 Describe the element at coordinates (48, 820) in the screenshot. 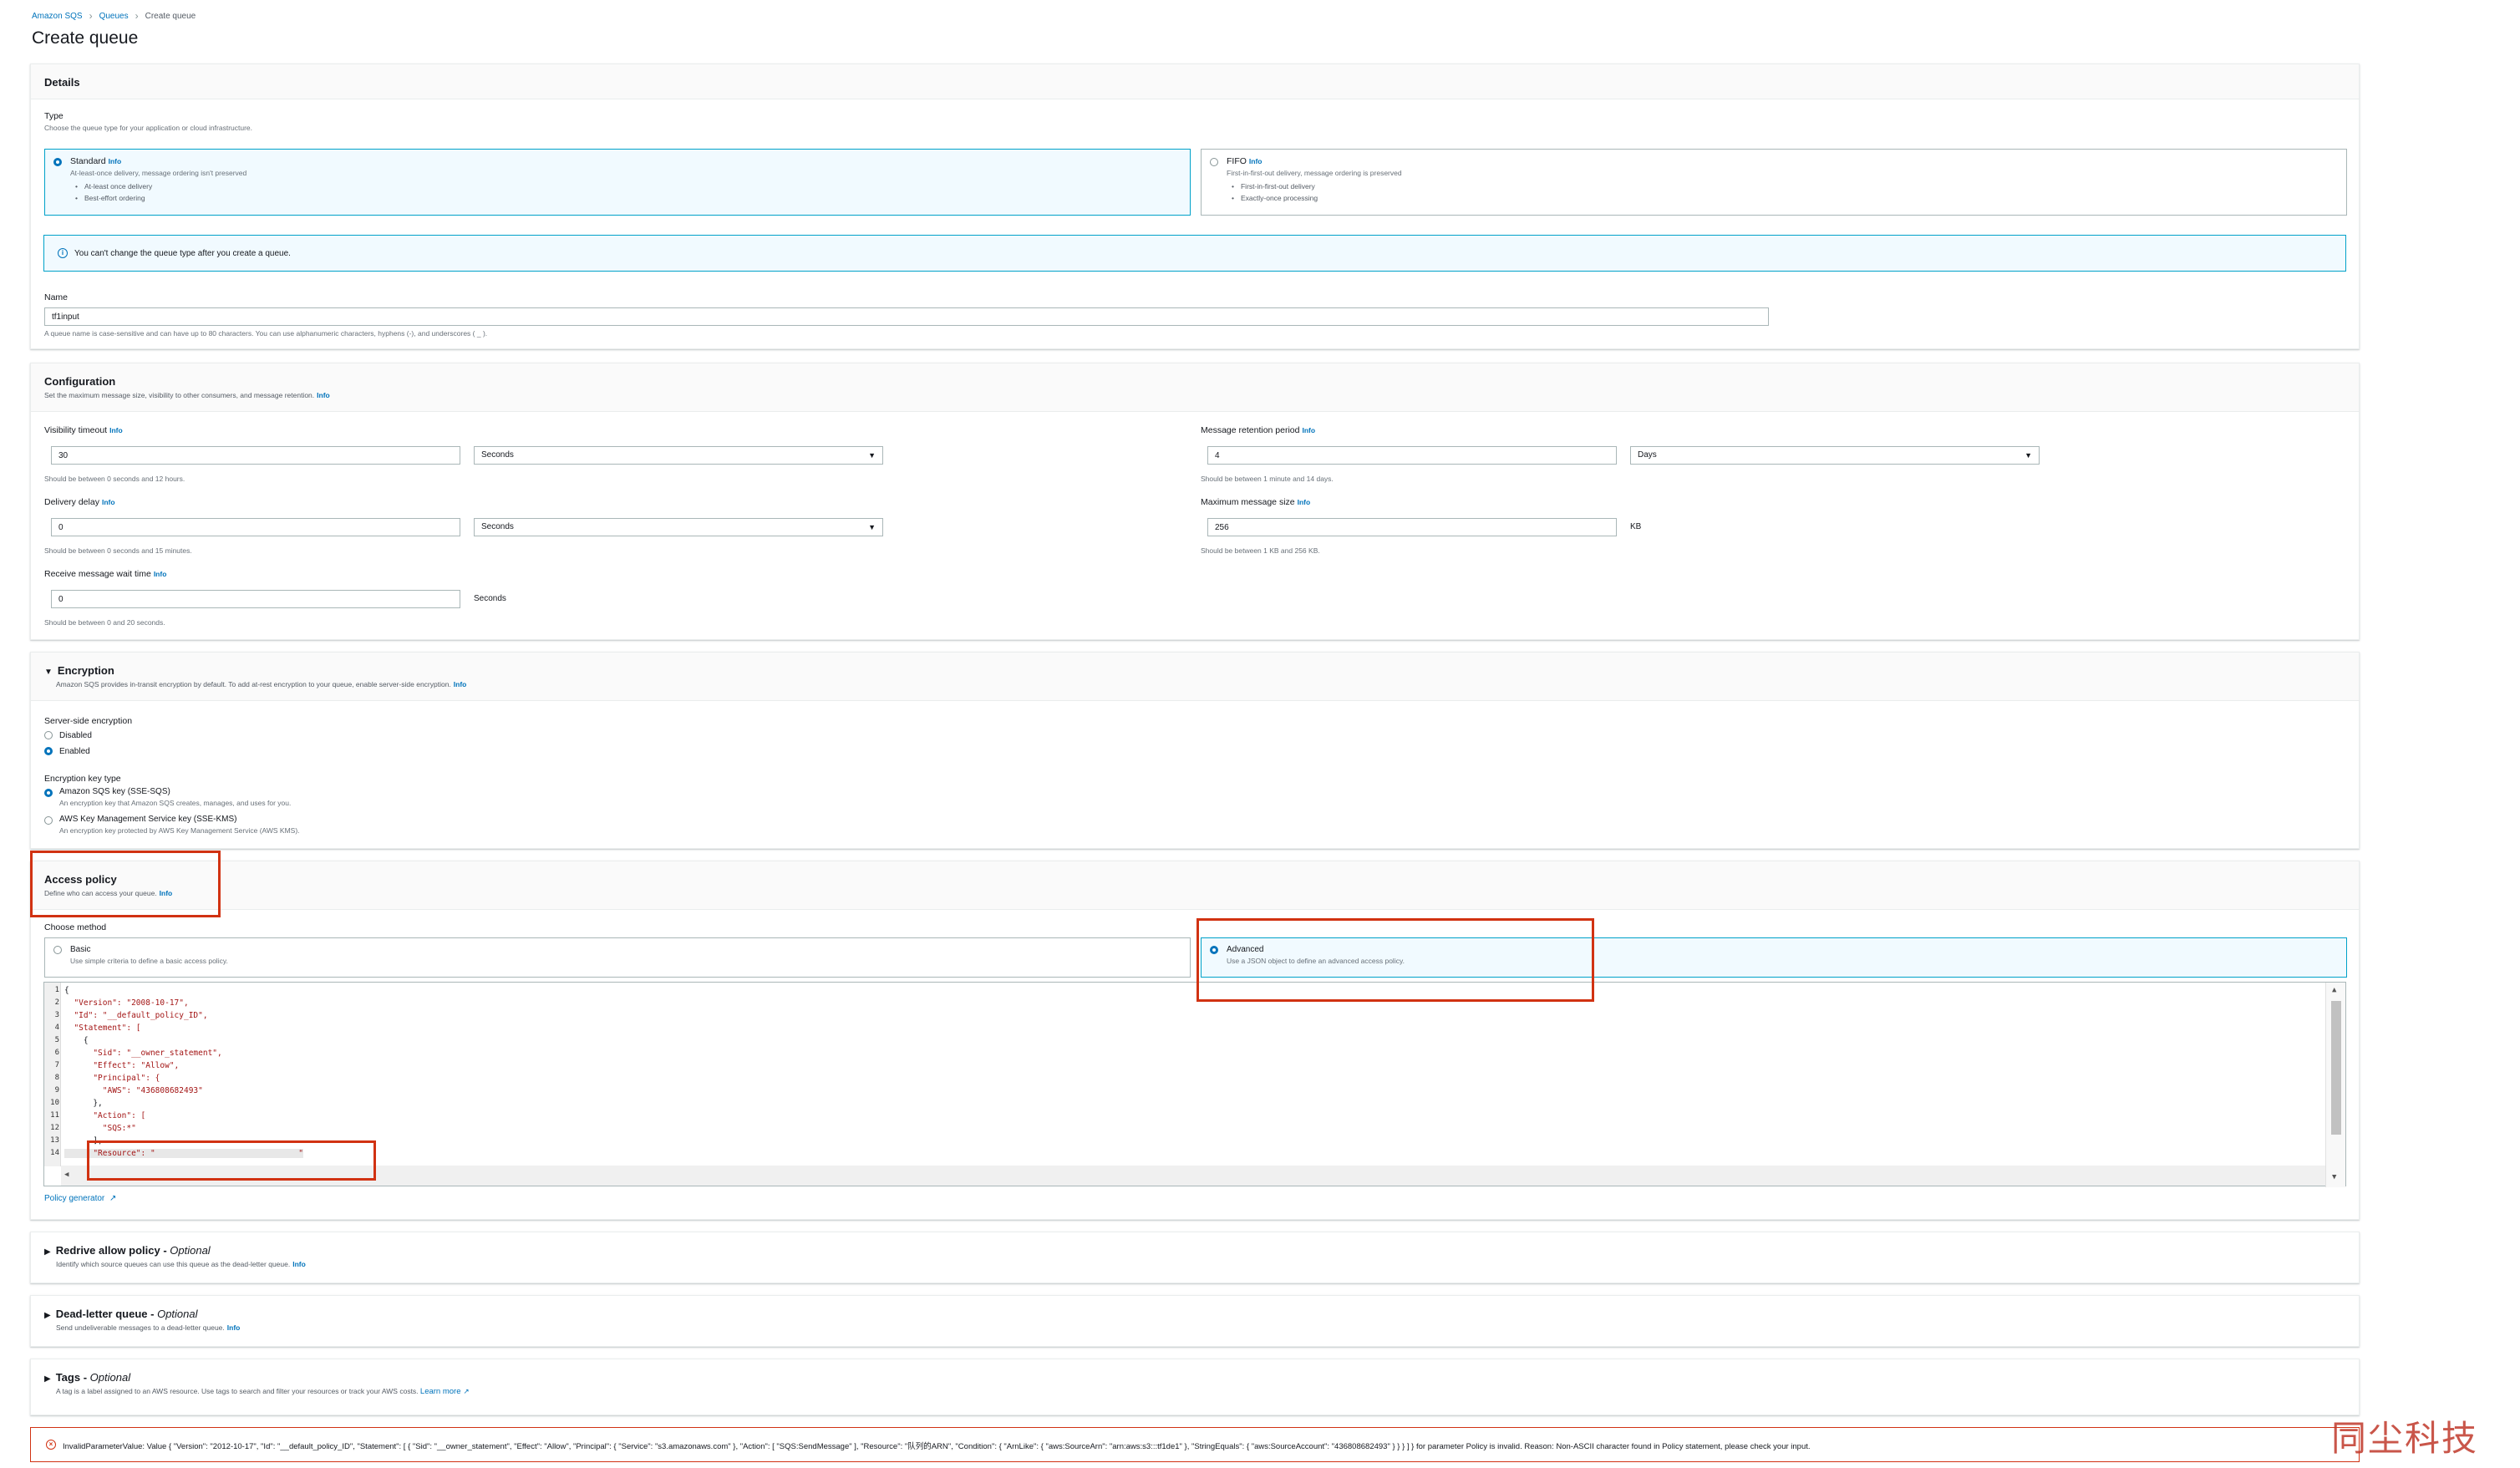

I see `sse-kms-radio` at that location.